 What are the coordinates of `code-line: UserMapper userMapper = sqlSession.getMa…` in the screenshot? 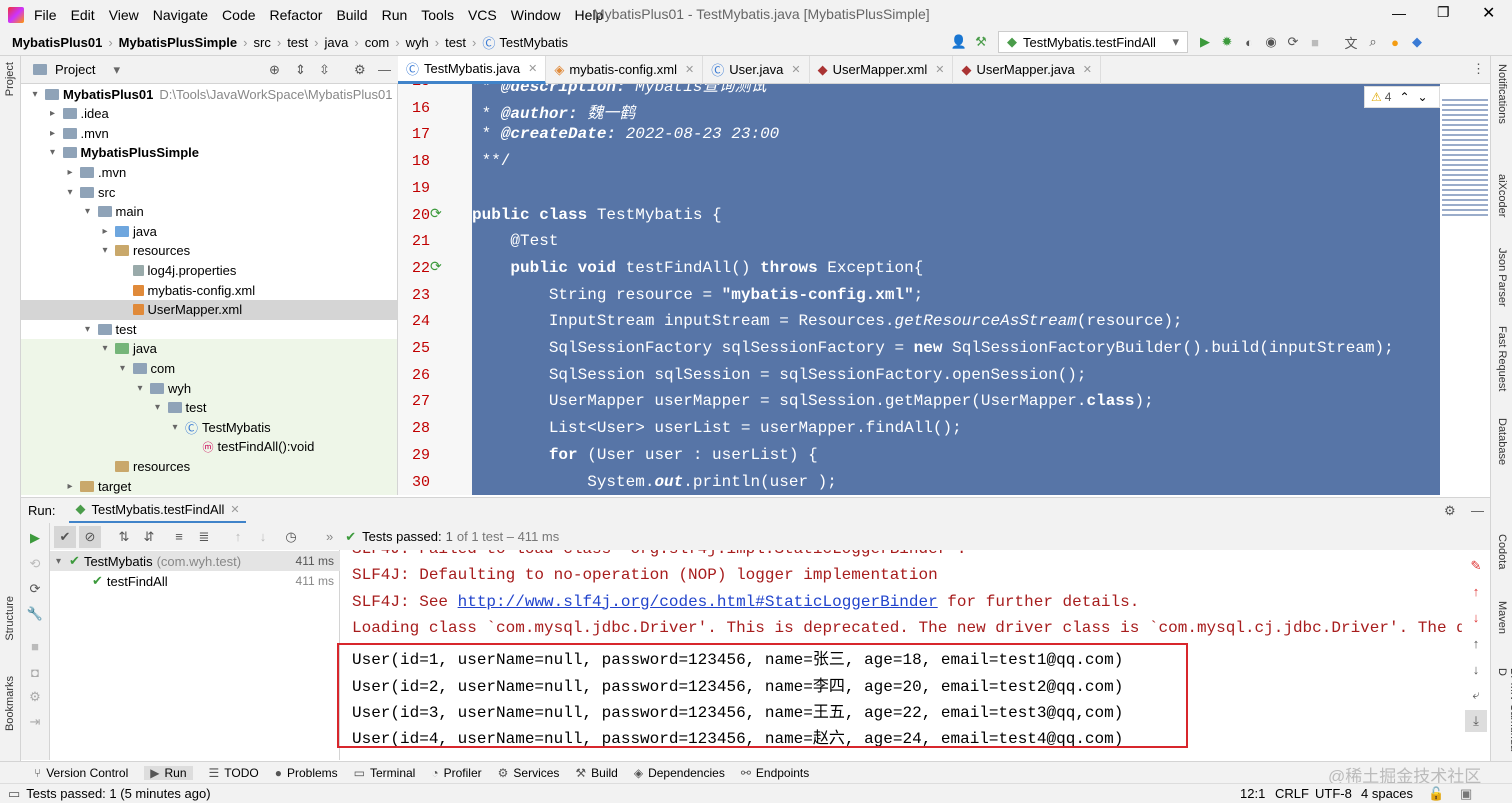 It's located at (813, 401).